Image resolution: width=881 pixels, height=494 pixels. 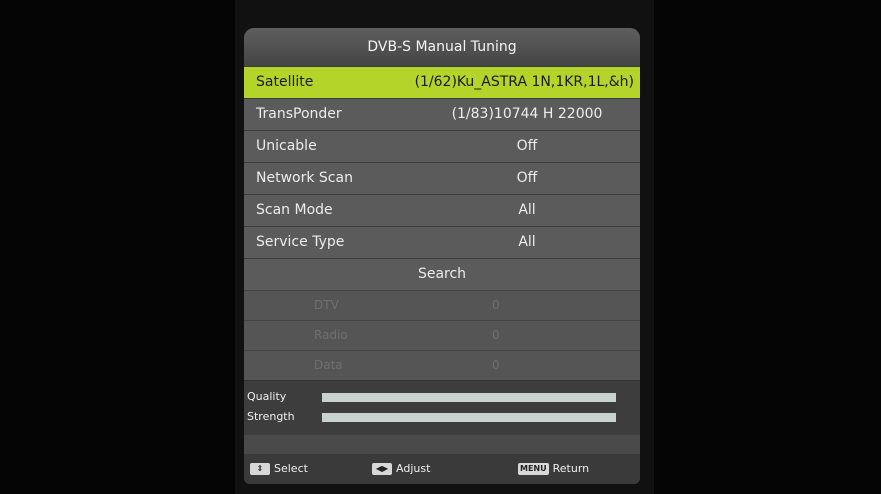 What do you see at coordinates (286, 146) in the screenshot?
I see `unicable-label: Unicable` at bounding box center [286, 146].